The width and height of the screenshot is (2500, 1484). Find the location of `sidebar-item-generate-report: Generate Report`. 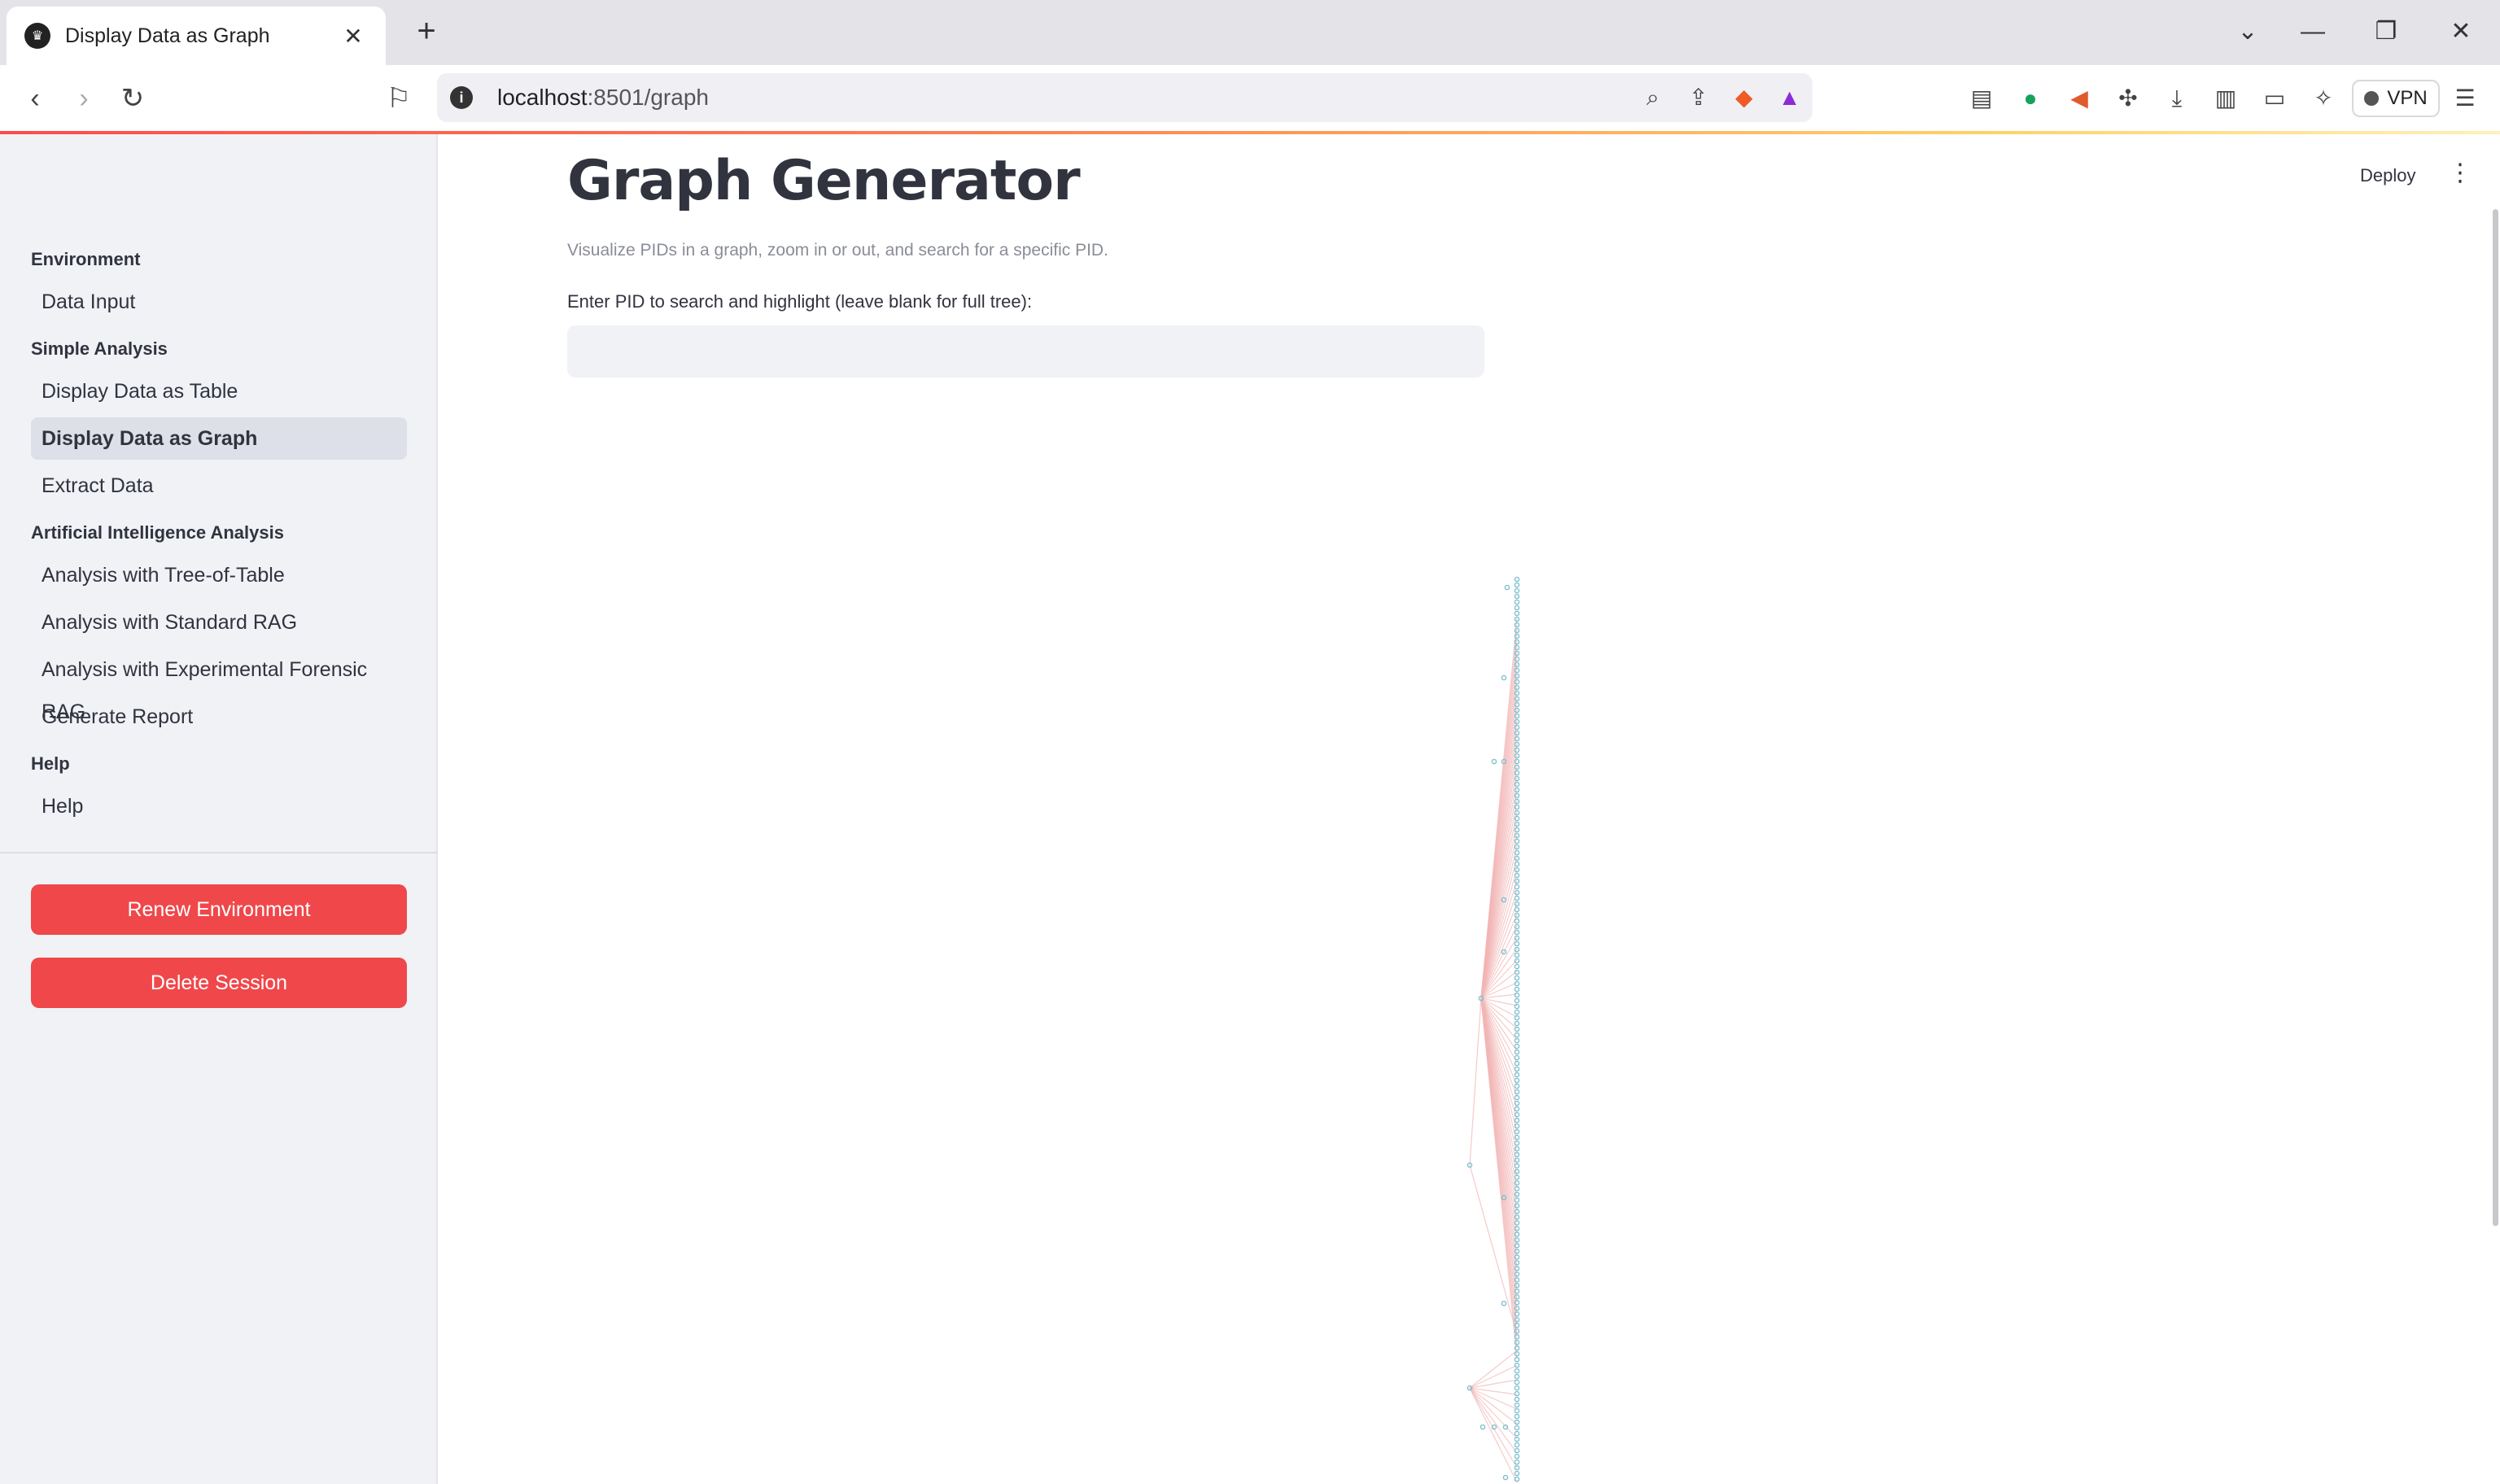

sidebar-item-generate-report: Generate Report is located at coordinates (219, 717).